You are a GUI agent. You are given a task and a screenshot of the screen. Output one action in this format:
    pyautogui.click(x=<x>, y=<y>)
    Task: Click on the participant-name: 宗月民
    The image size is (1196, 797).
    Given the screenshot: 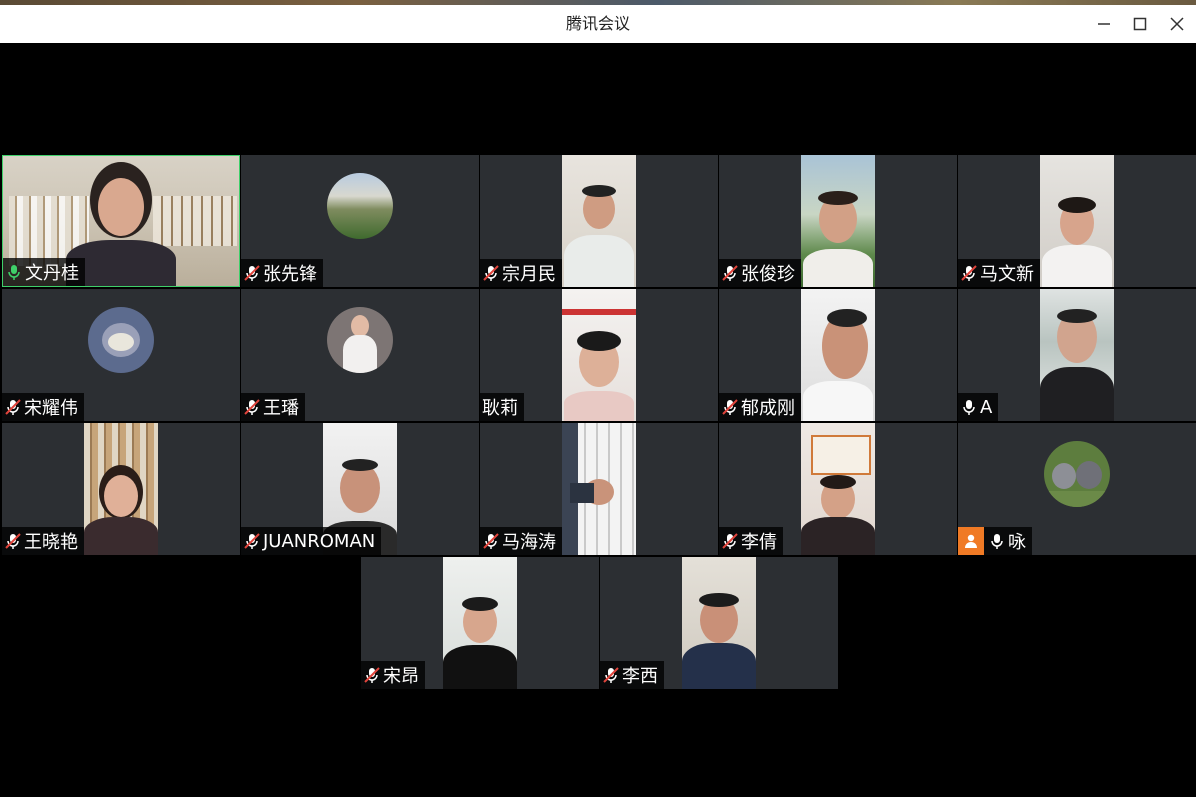 What is the action you would take?
    pyautogui.click(x=529, y=274)
    